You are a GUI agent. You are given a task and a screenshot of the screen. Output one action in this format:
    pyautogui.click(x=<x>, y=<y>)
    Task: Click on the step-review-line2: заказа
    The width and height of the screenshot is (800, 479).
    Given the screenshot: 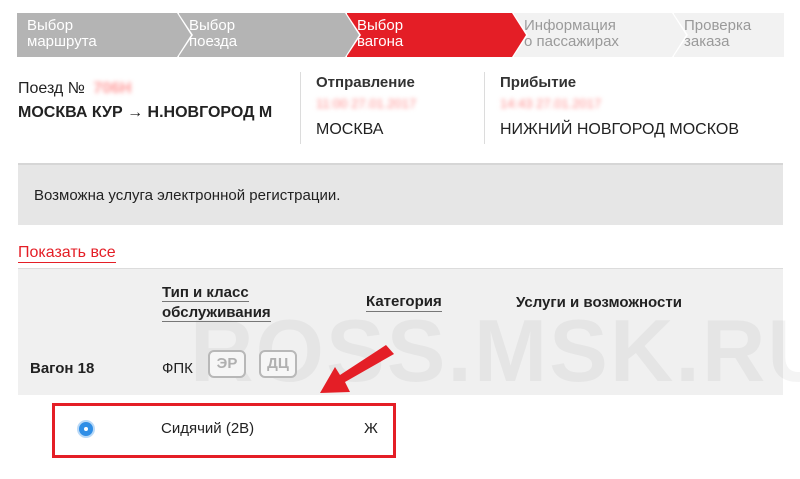 What is the action you would take?
    pyautogui.click(x=707, y=41)
    